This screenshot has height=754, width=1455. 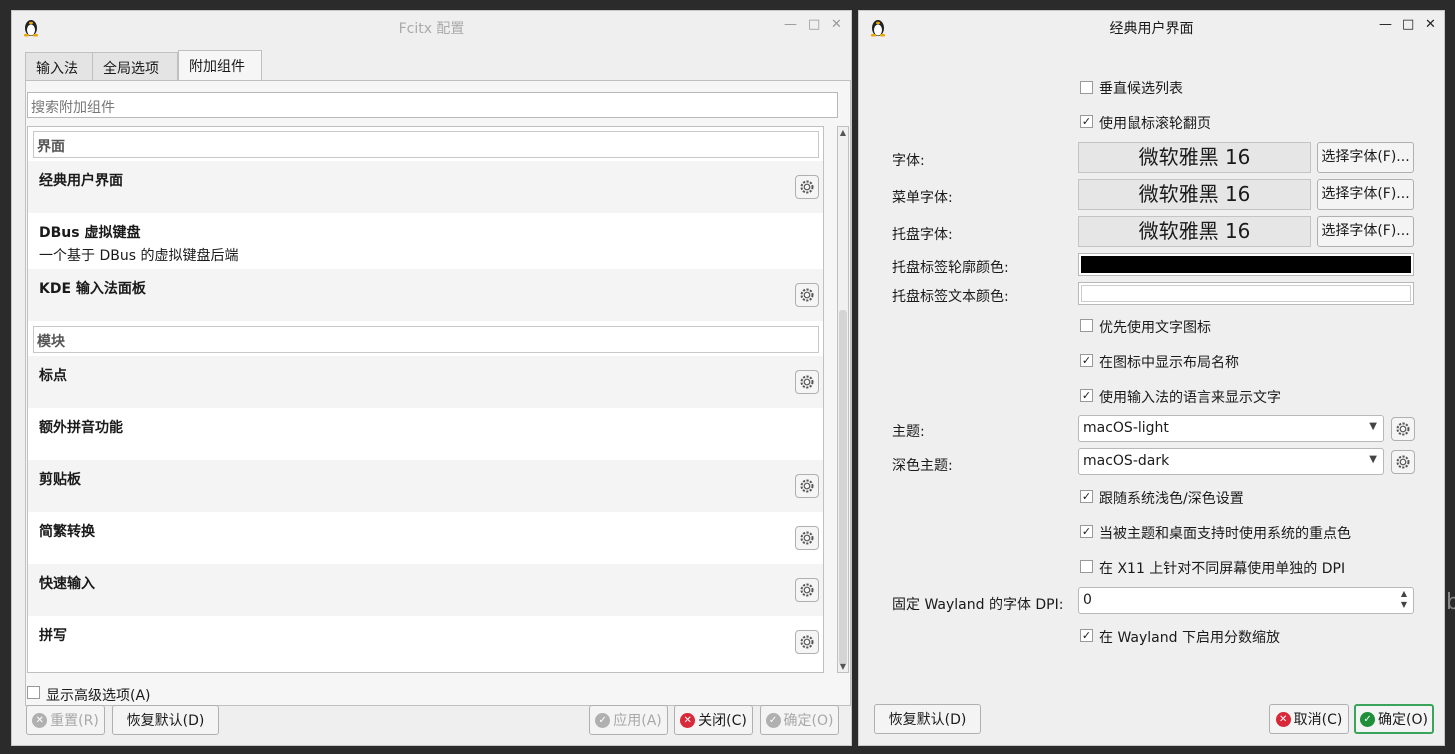 What do you see at coordinates (53, 636) in the screenshot?
I see `addon-title: 拼写` at bounding box center [53, 636].